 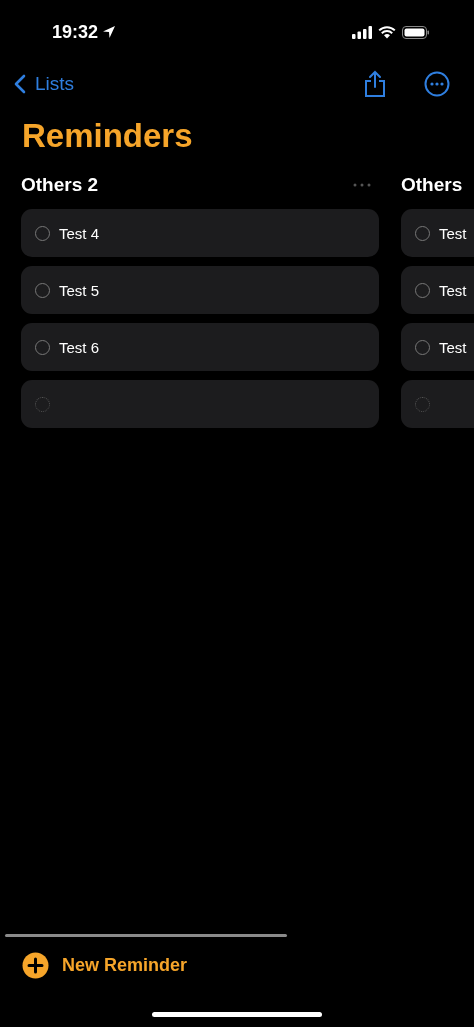 What do you see at coordinates (432, 185) in the screenshot?
I see `list-title: Others` at bounding box center [432, 185].